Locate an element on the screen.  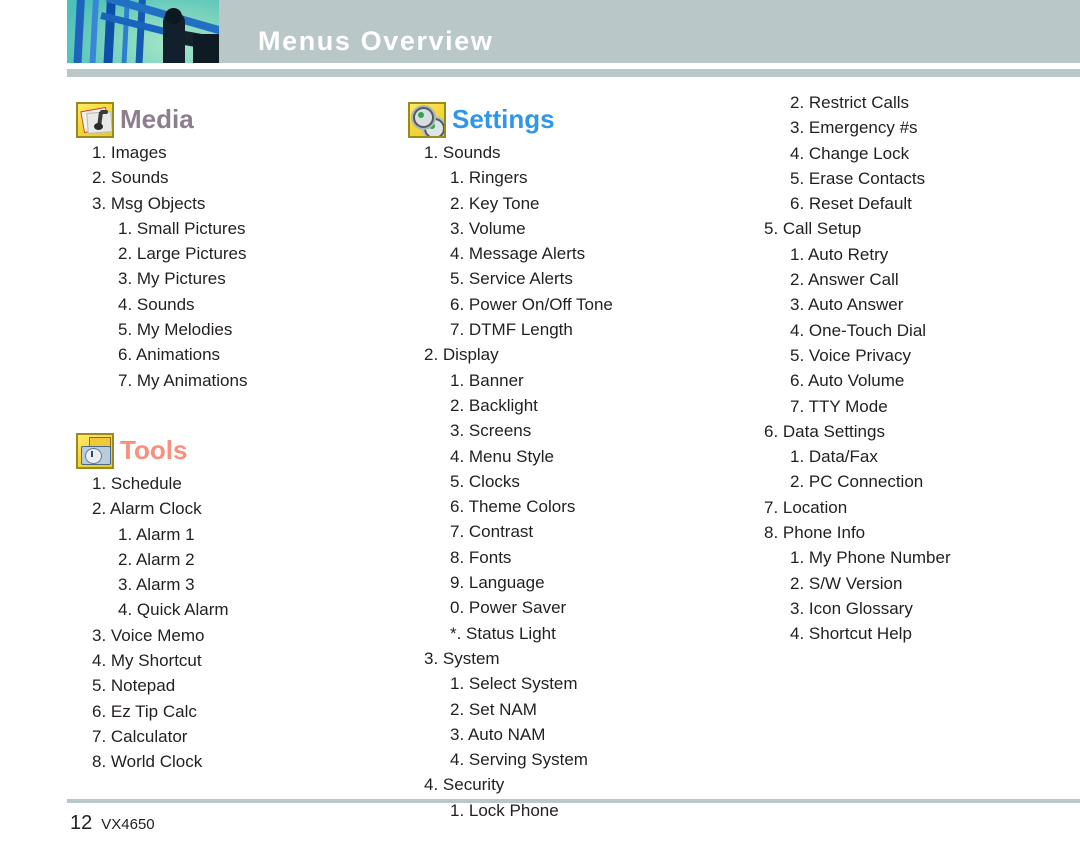
menu-item: 4. Quick Alarm is located at coordinates (173, 610).